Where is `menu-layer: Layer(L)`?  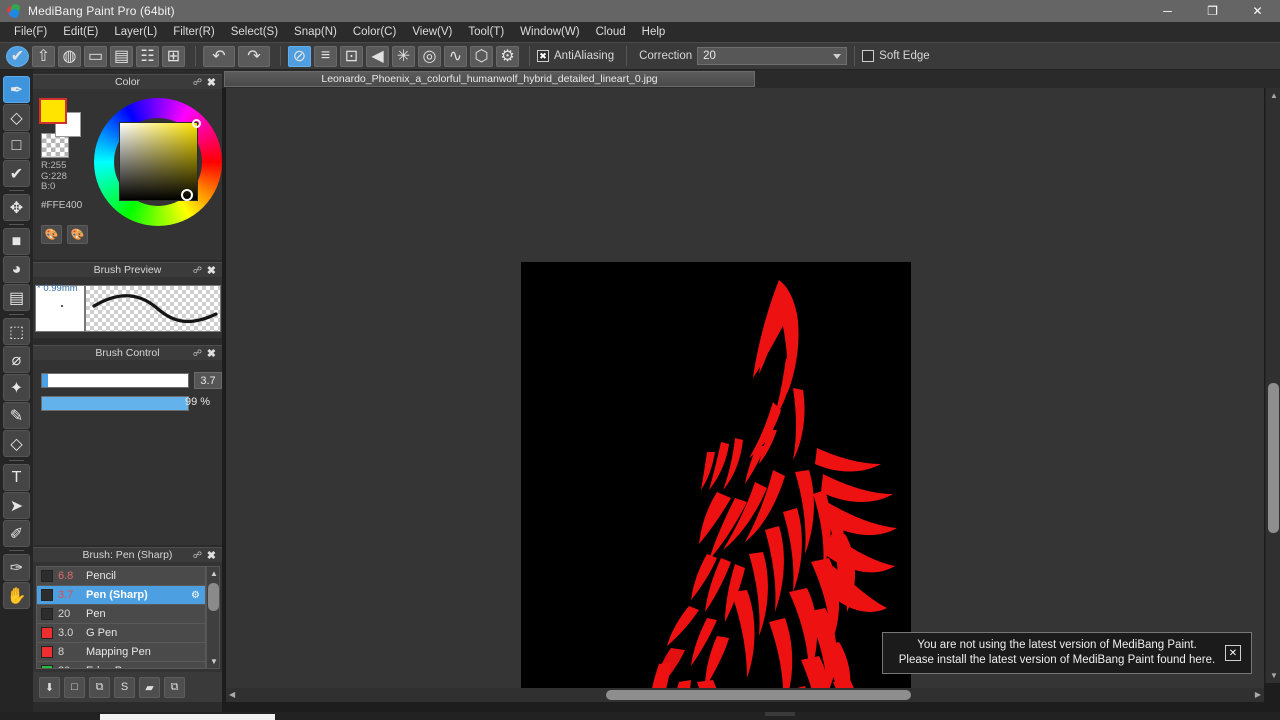 menu-layer: Layer(L) is located at coordinates (135, 32).